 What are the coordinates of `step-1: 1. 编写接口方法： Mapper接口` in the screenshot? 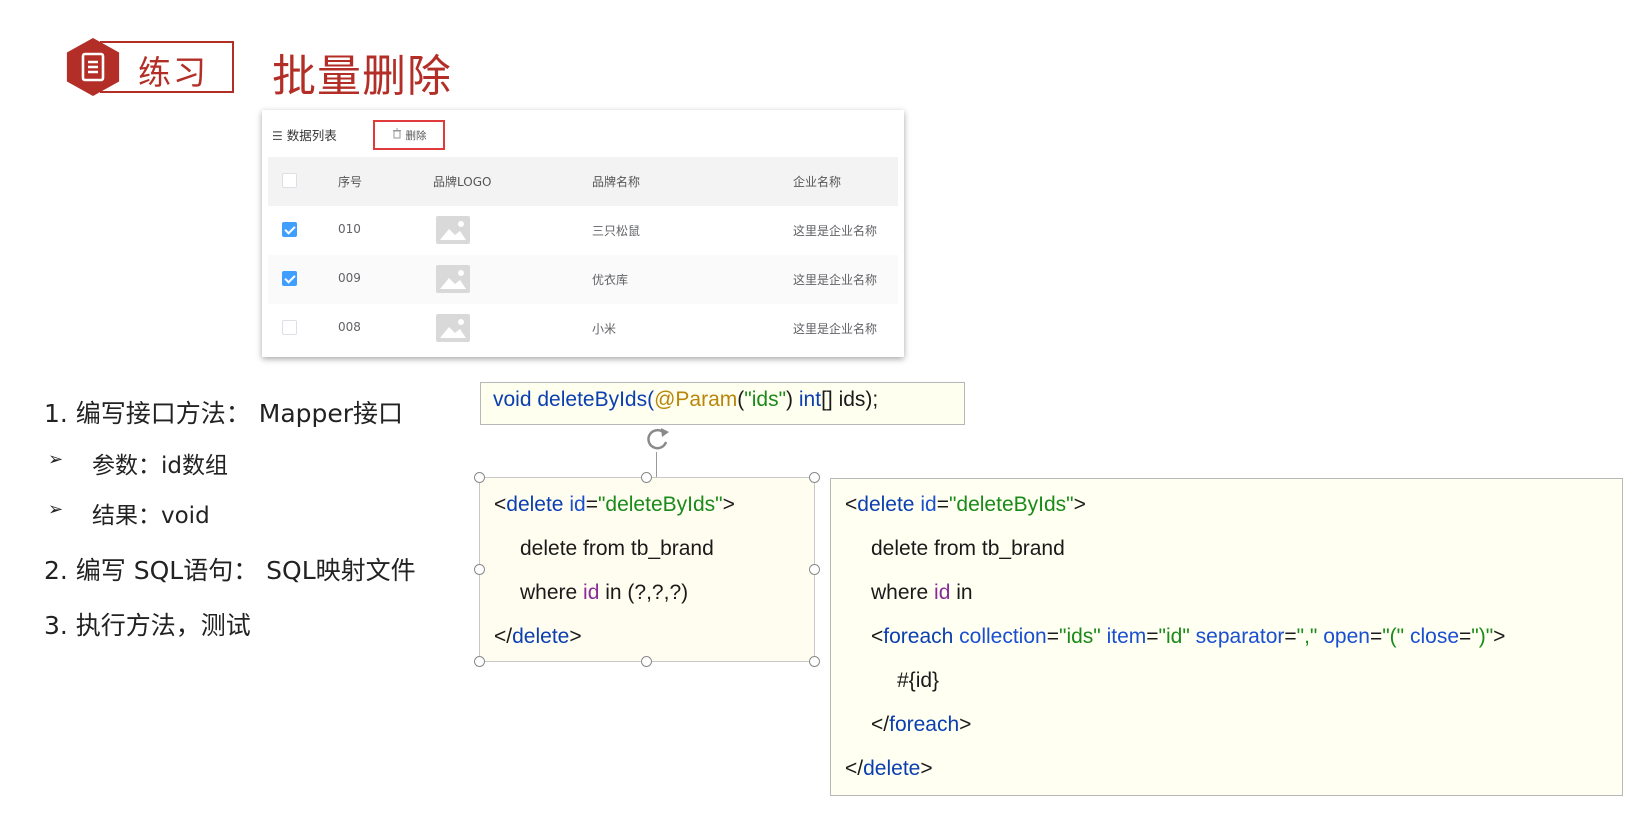 It's located at (224, 413).